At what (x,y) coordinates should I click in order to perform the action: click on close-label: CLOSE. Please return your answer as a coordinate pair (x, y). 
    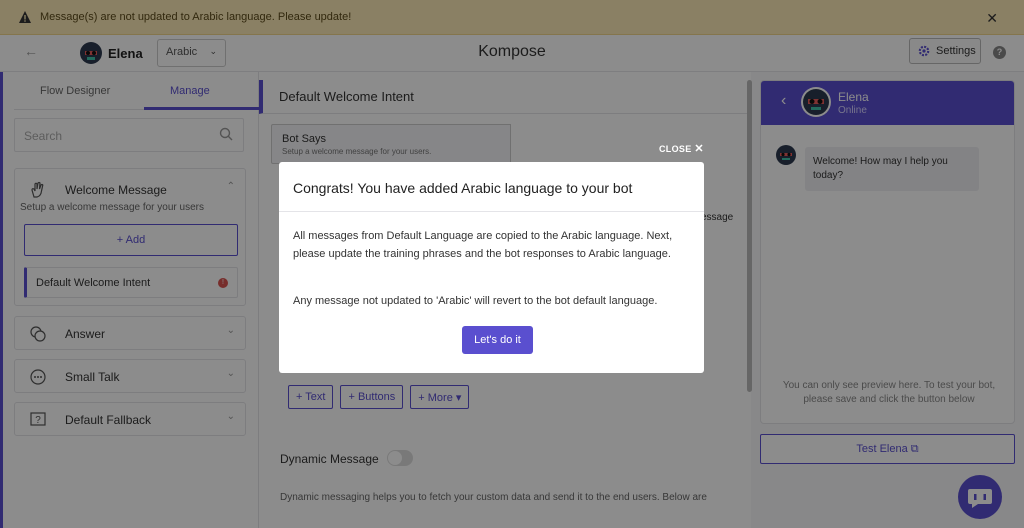
    Looking at the image, I should click on (675, 149).